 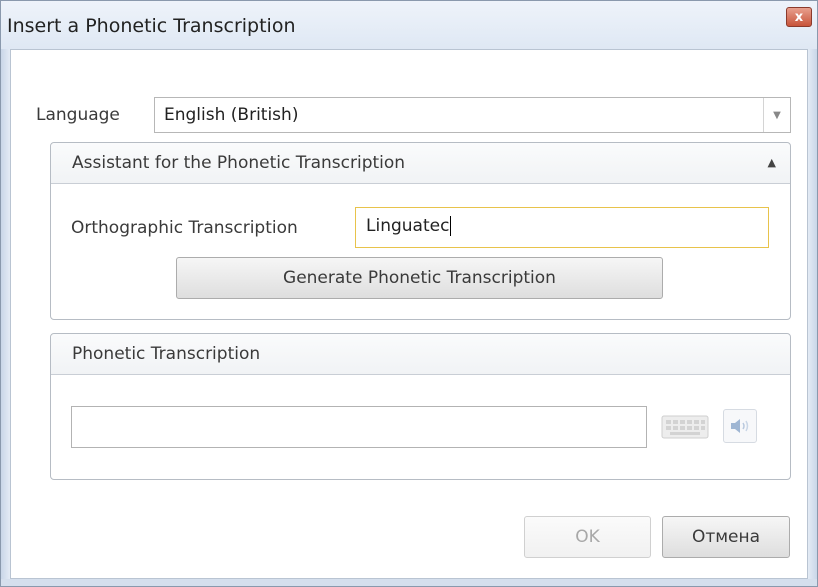 What do you see at coordinates (78, 115) in the screenshot?
I see `language-label: Language` at bounding box center [78, 115].